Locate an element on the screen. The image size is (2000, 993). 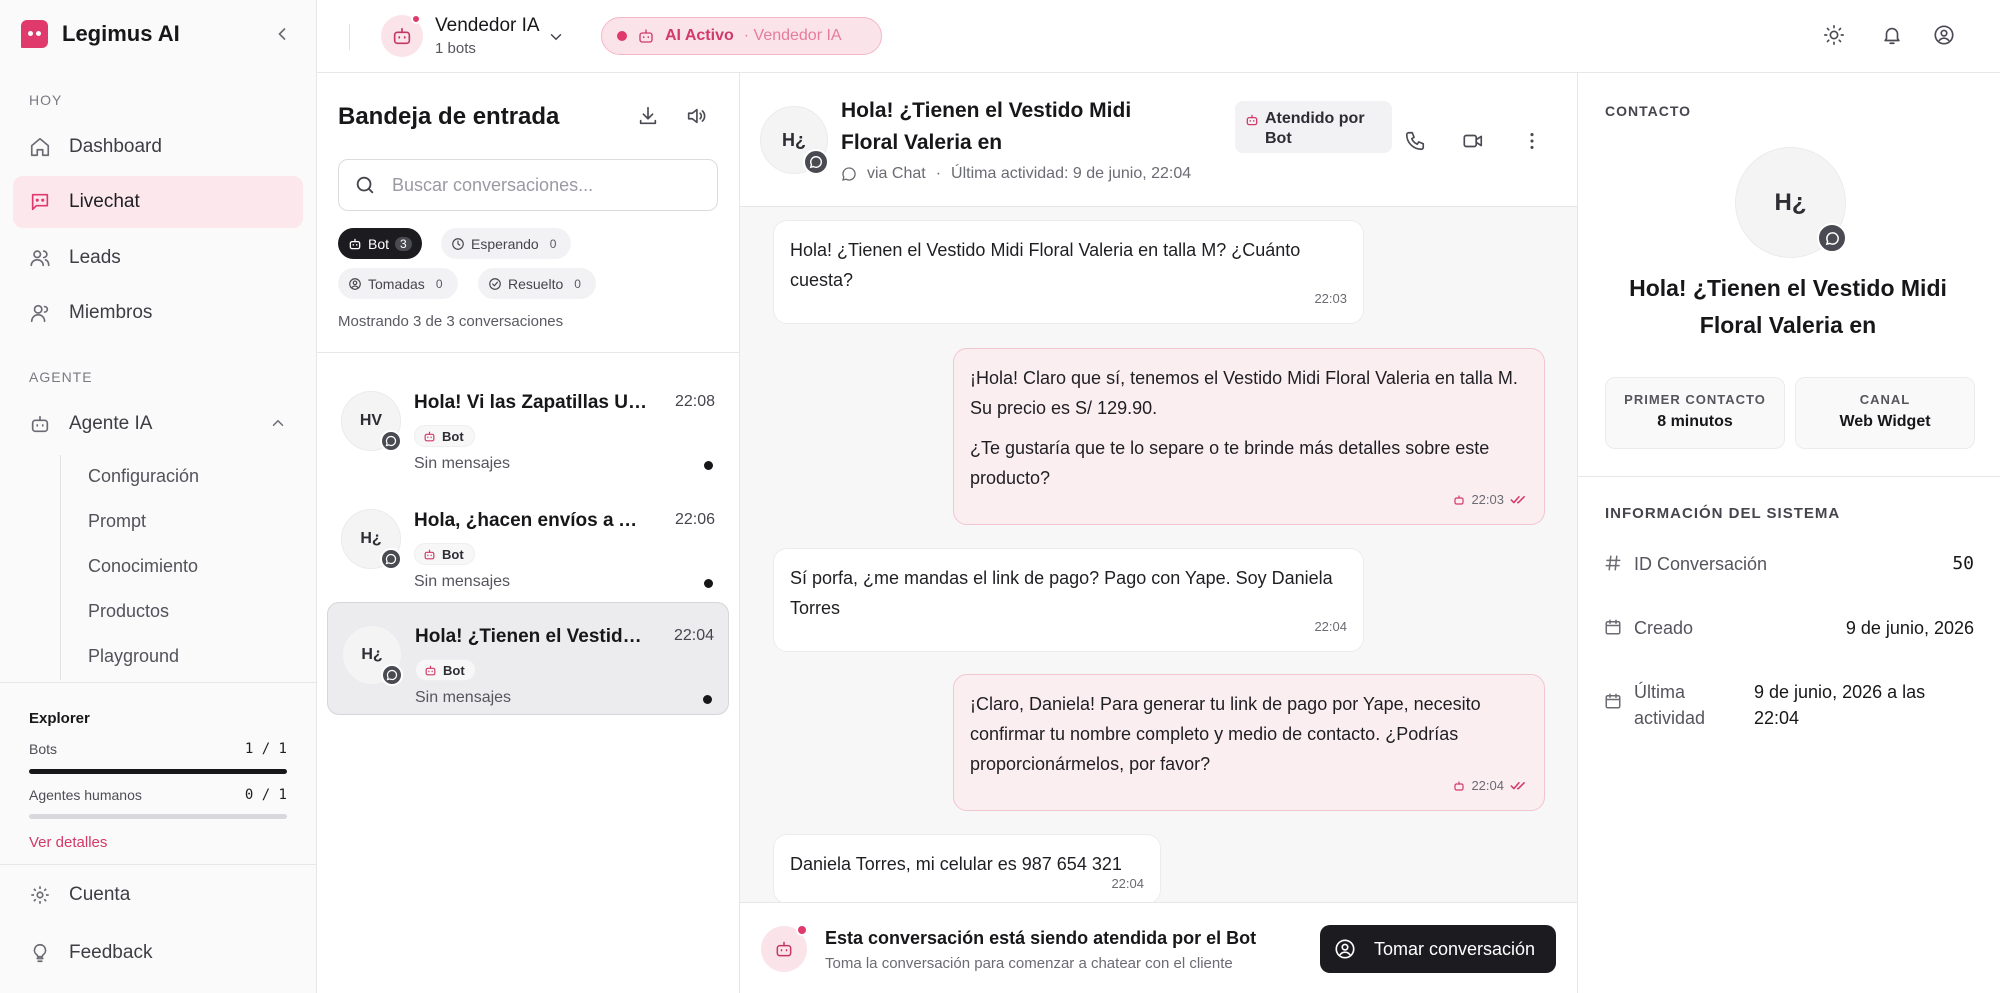
subnav-configuracion: Configuración is located at coordinates (143, 476).